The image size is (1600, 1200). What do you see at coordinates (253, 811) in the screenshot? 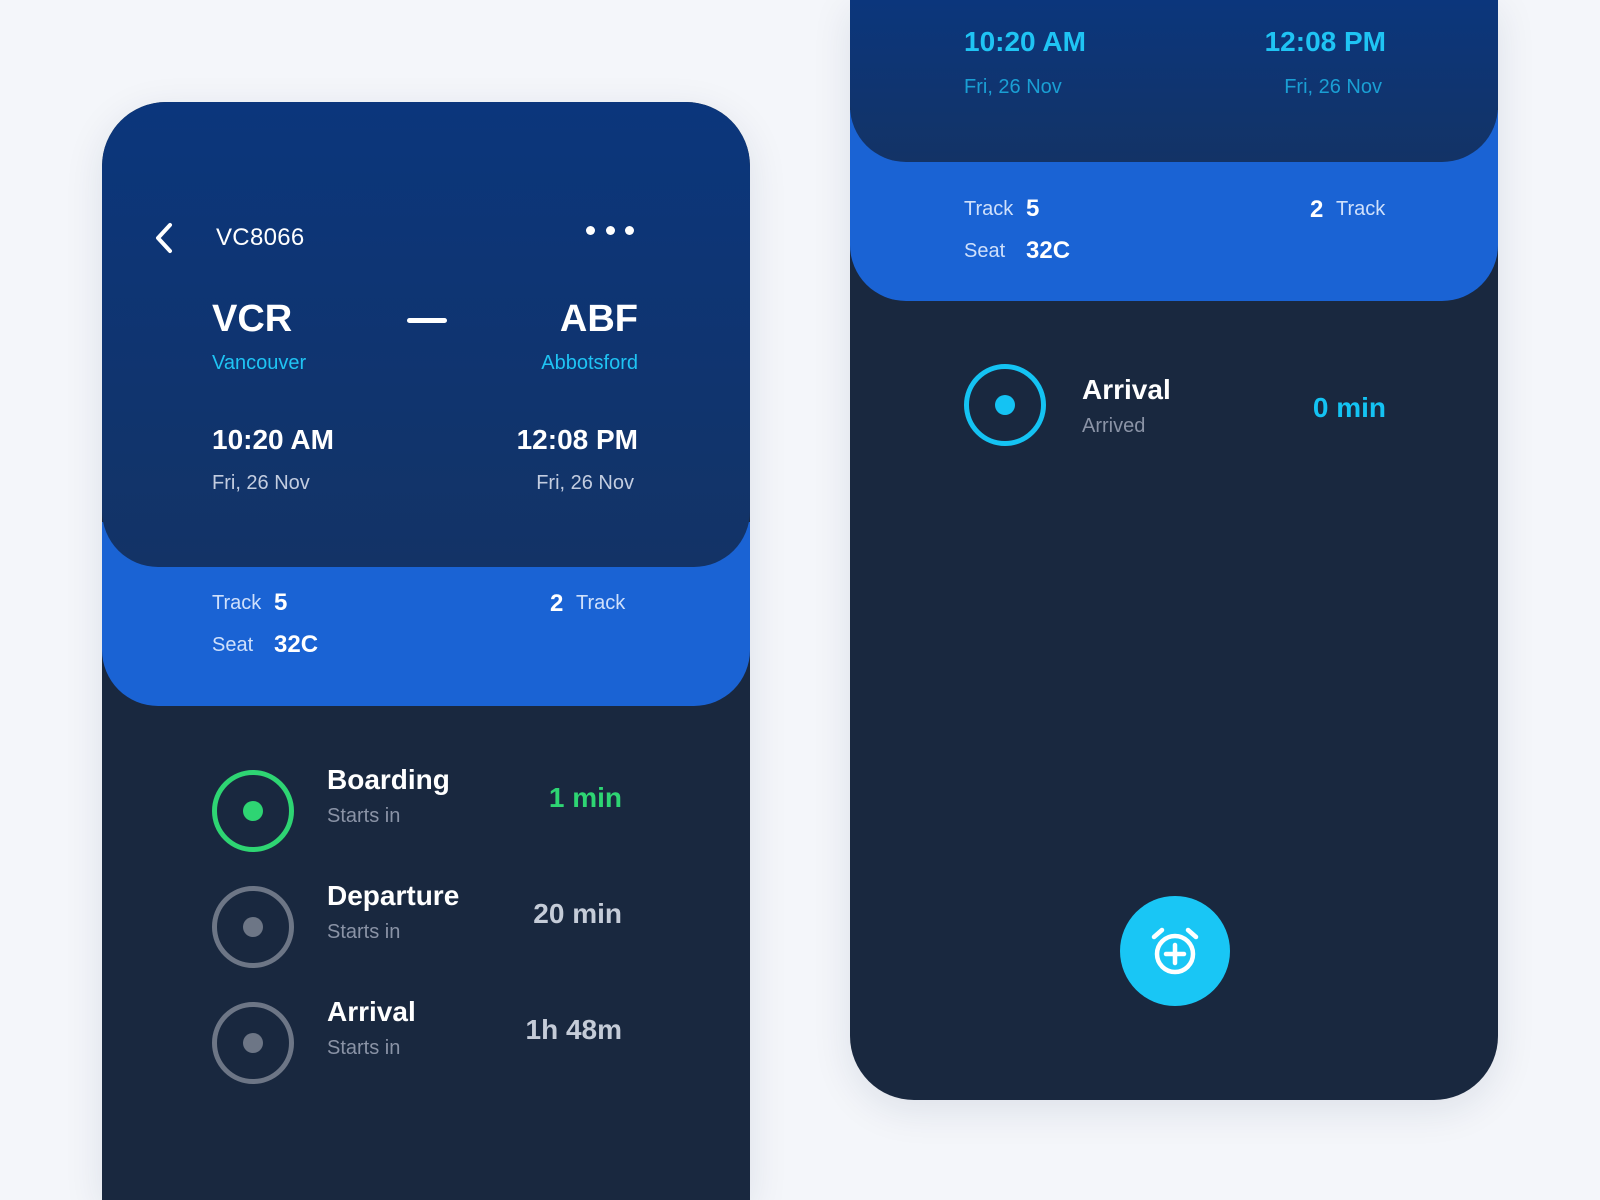
I see `boarding-status-icon` at bounding box center [253, 811].